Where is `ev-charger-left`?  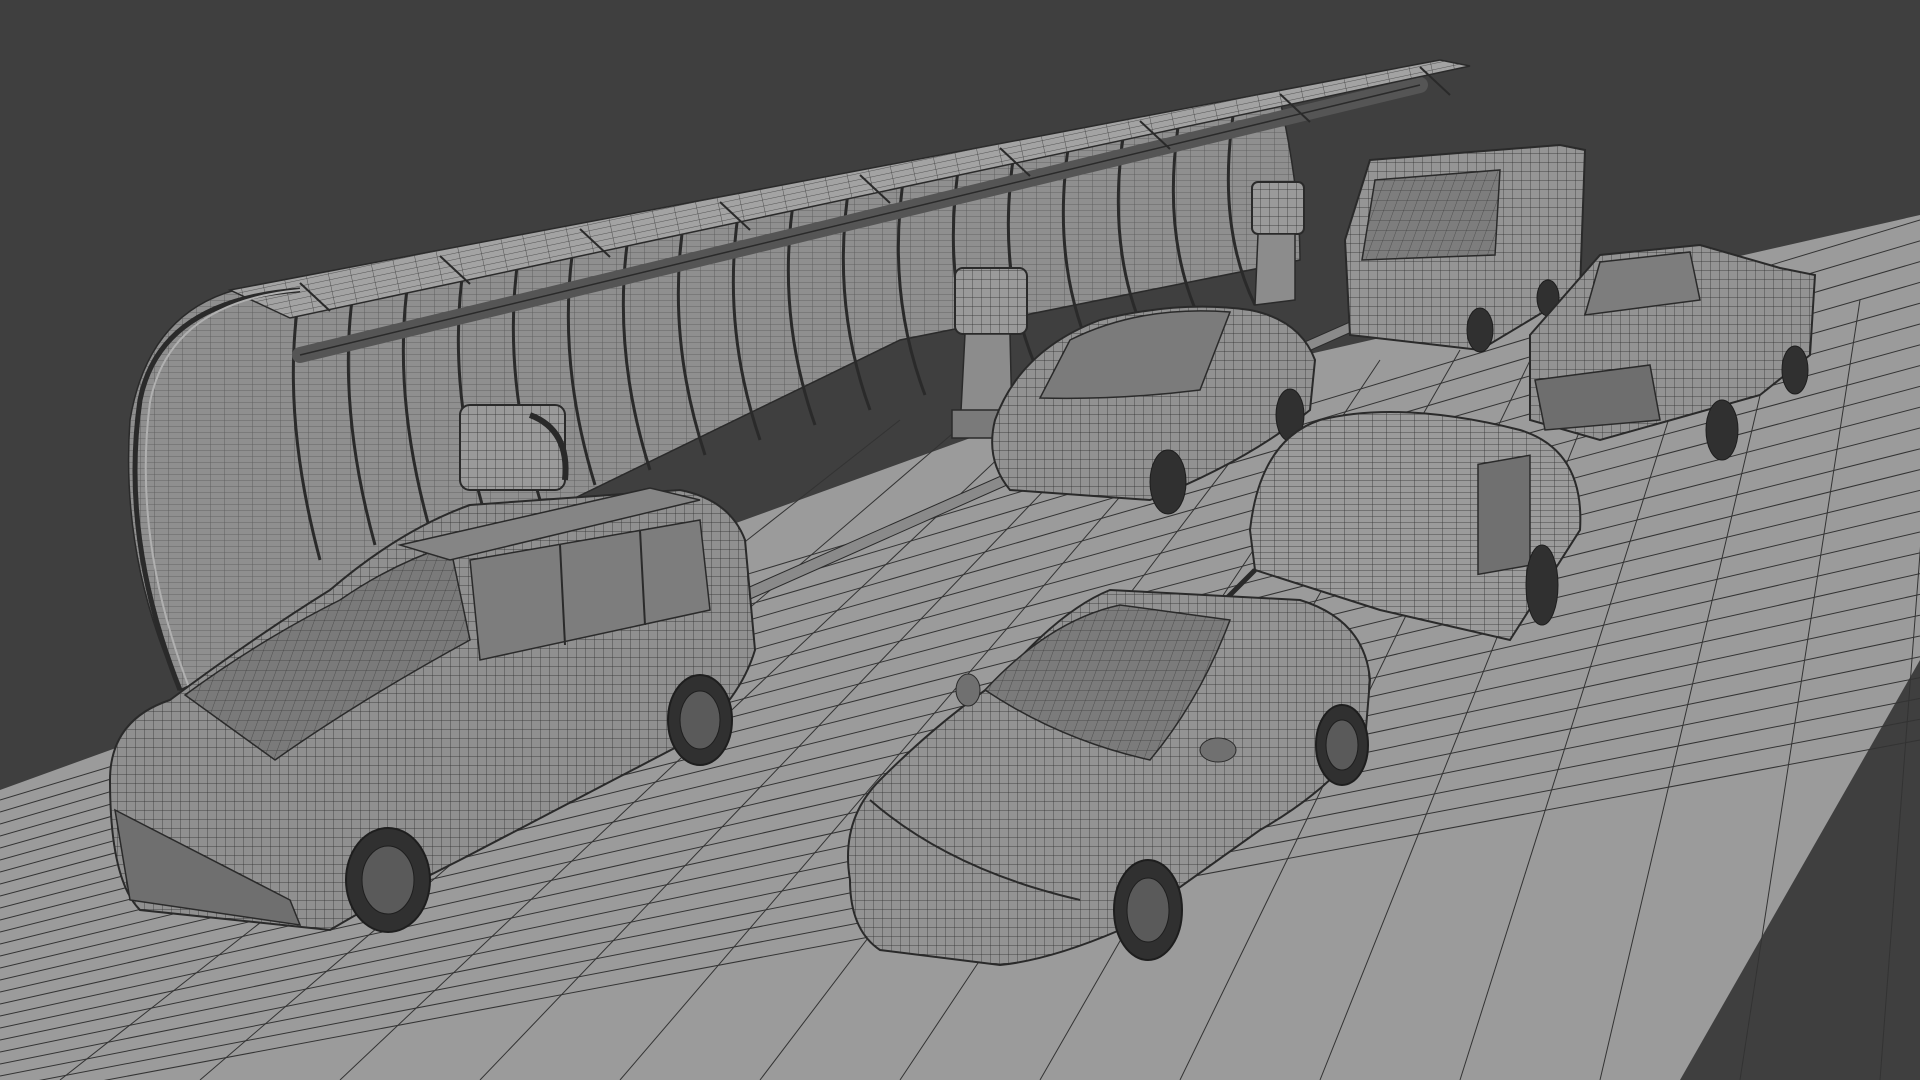
ev-charger-left is located at coordinates (514, 447).